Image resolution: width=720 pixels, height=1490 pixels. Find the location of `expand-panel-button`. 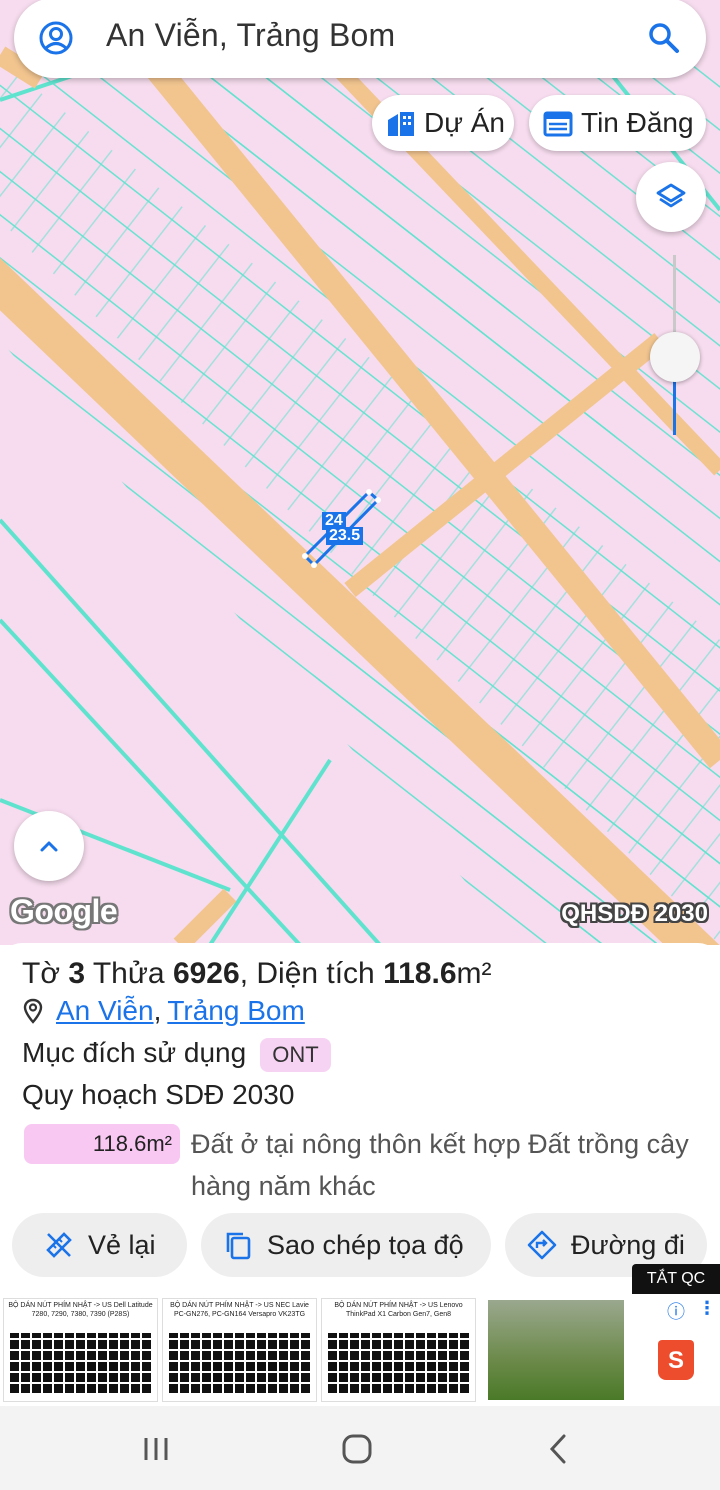

expand-panel-button is located at coordinates (49, 846).